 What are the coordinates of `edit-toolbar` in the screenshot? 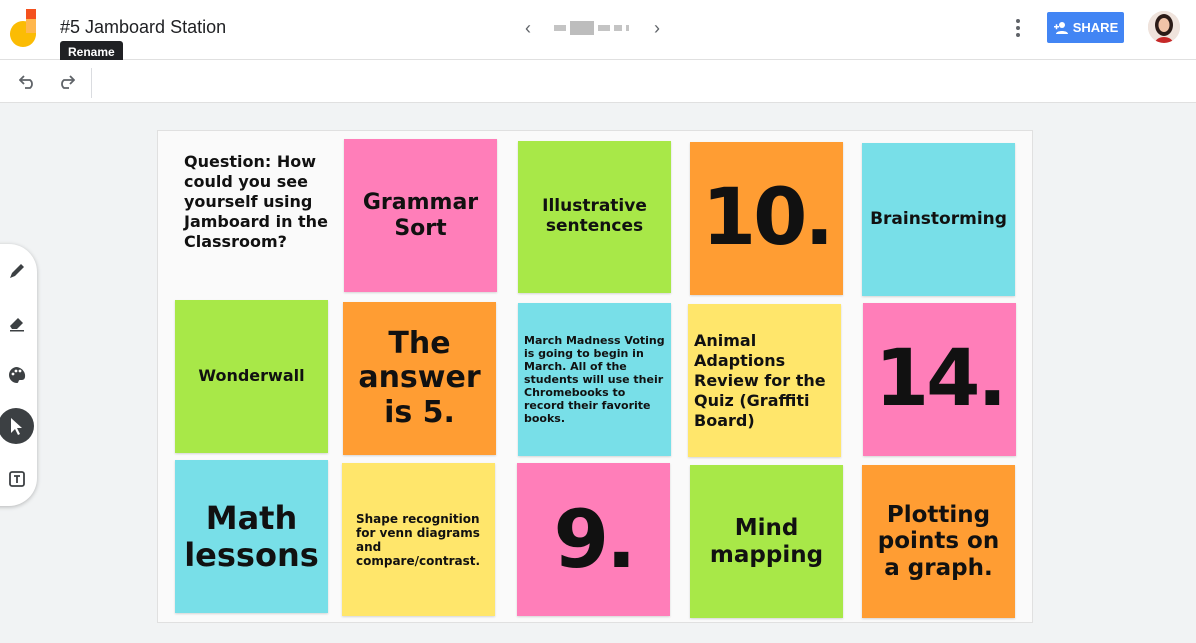 It's located at (598, 81).